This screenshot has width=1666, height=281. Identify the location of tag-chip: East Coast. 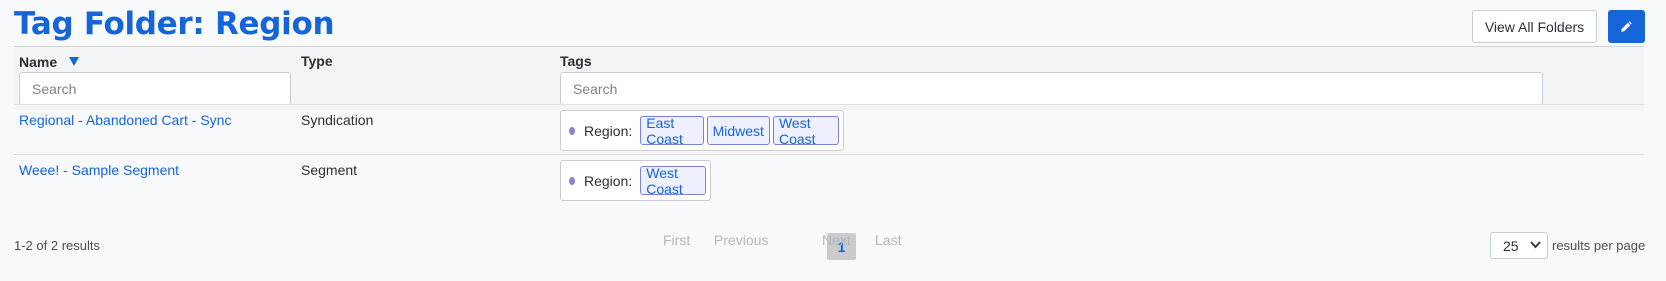
(672, 131).